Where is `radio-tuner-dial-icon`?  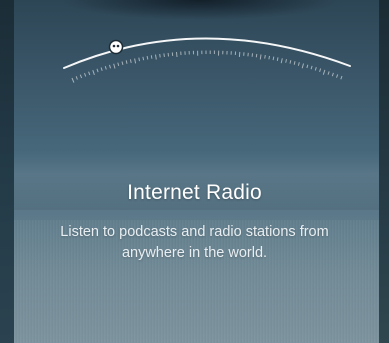 radio-tuner-dial-icon is located at coordinates (207, 60).